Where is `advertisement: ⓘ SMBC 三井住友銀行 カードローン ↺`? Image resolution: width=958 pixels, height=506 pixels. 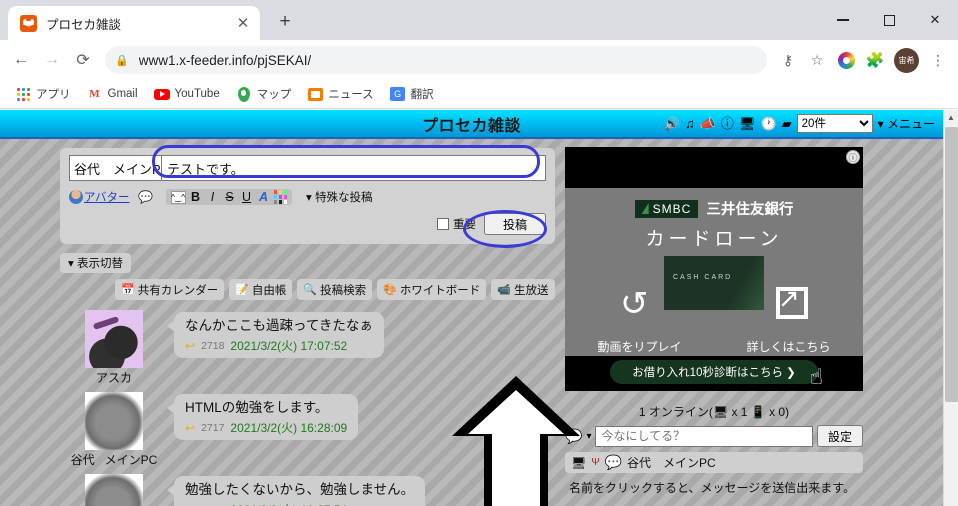
advertisement: ⓘ SMBC 三井住友銀行 カードローン ↺ is located at coordinates (714, 269).